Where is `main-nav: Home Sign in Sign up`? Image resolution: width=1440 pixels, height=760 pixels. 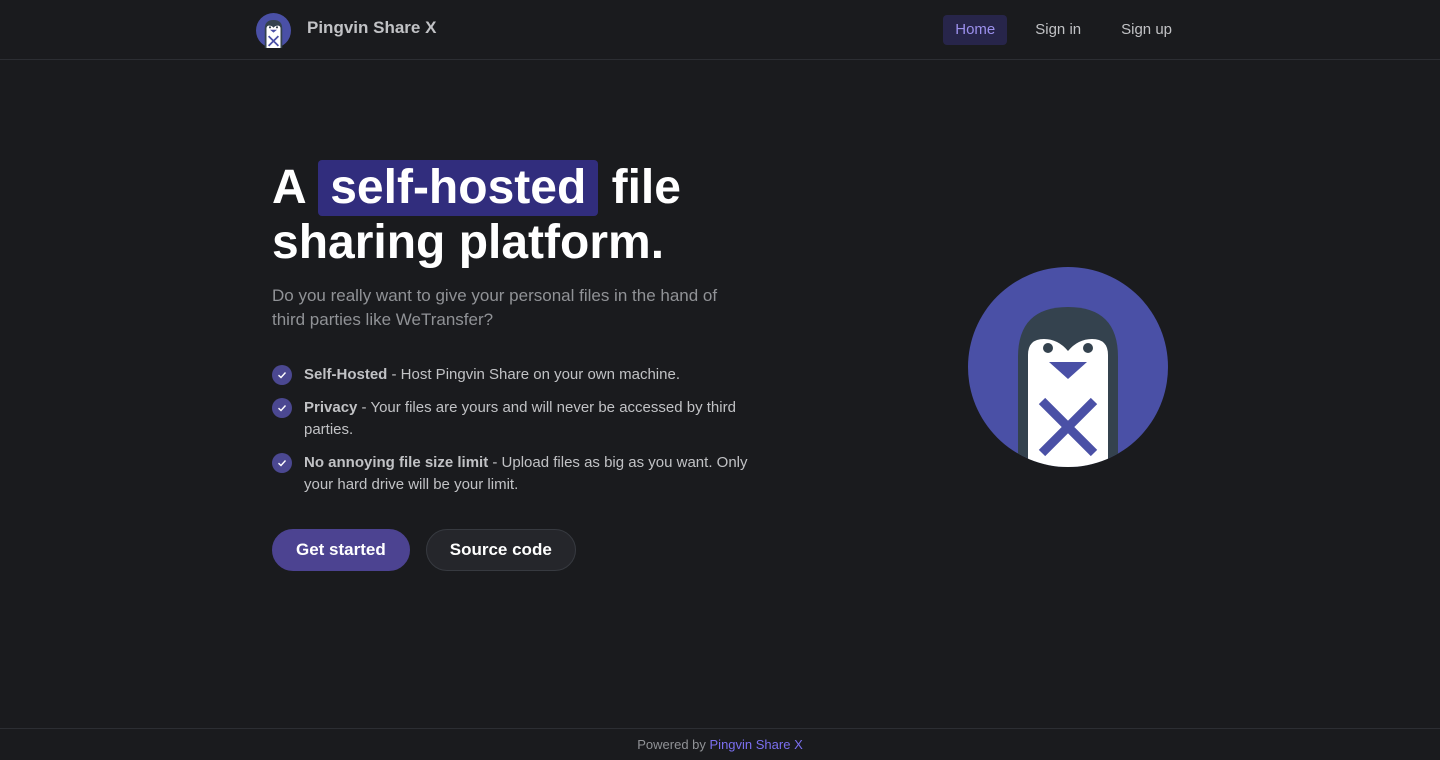 main-nav: Home Sign in Sign up is located at coordinates (1063, 30).